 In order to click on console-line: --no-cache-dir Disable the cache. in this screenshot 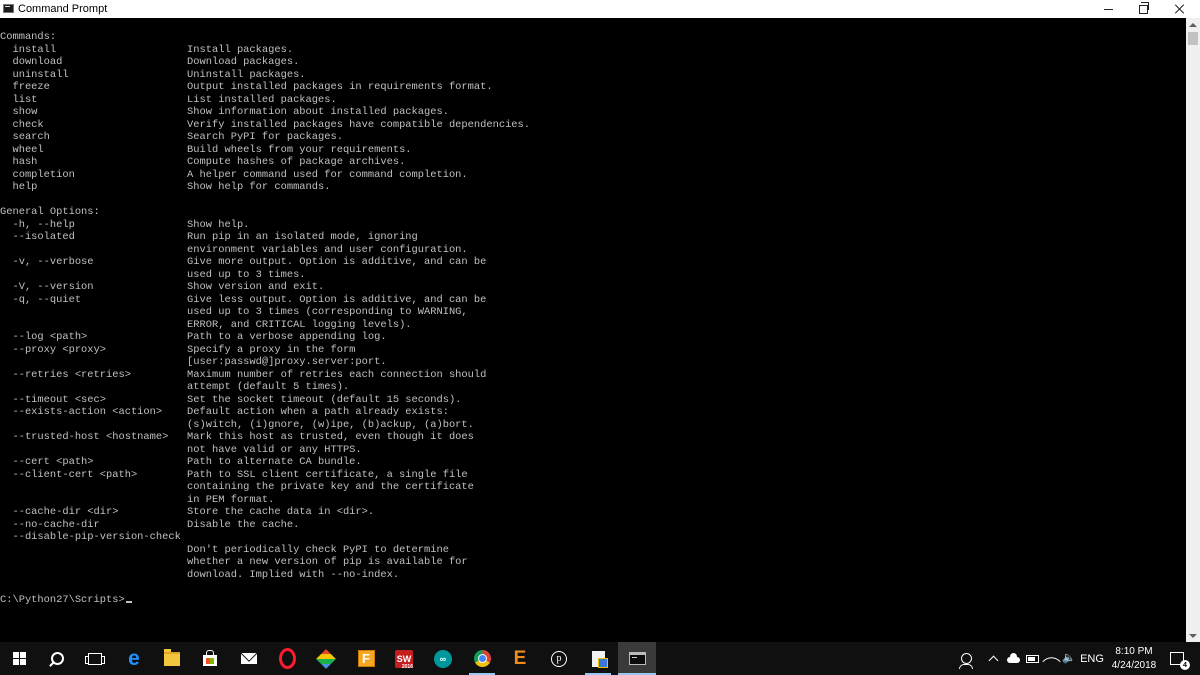, I will do `click(156, 524)`.